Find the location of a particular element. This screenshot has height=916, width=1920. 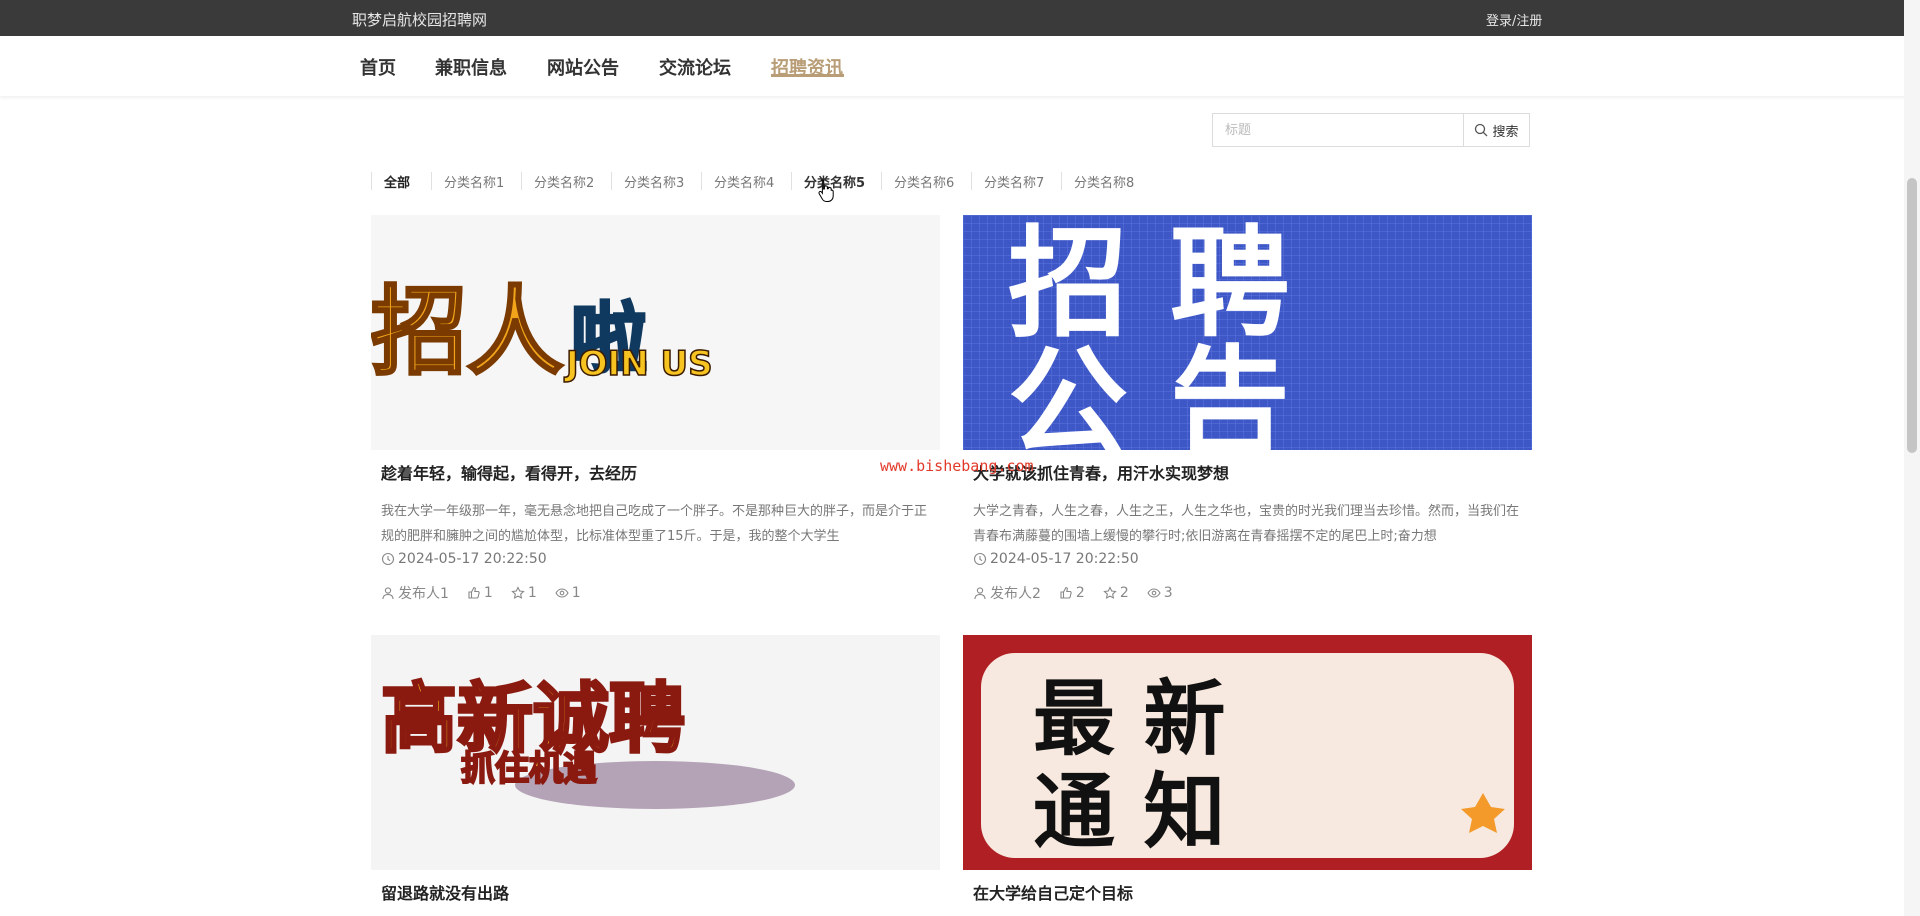

search-icon is located at coordinates (1481, 130).